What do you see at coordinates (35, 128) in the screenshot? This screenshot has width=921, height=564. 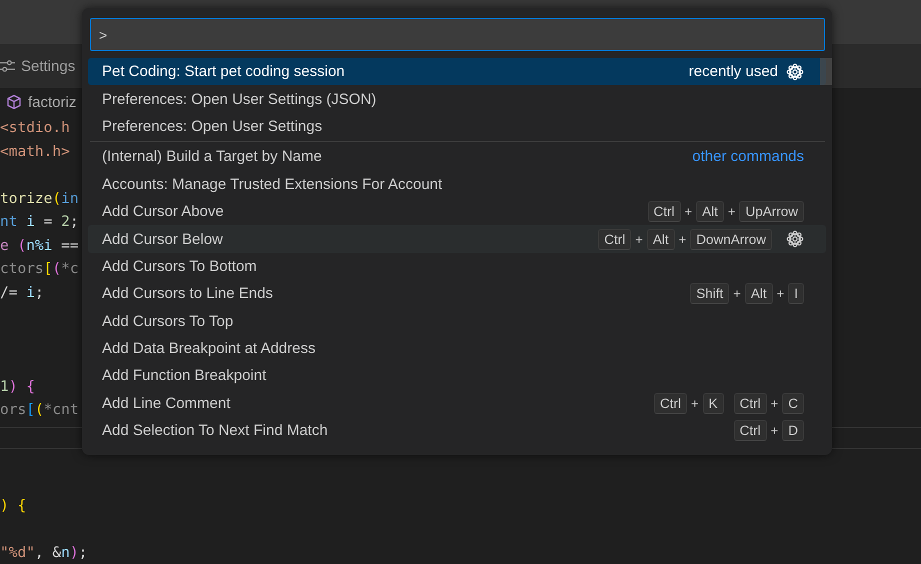 I see `code-line: <stdio.h` at bounding box center [35, 128].